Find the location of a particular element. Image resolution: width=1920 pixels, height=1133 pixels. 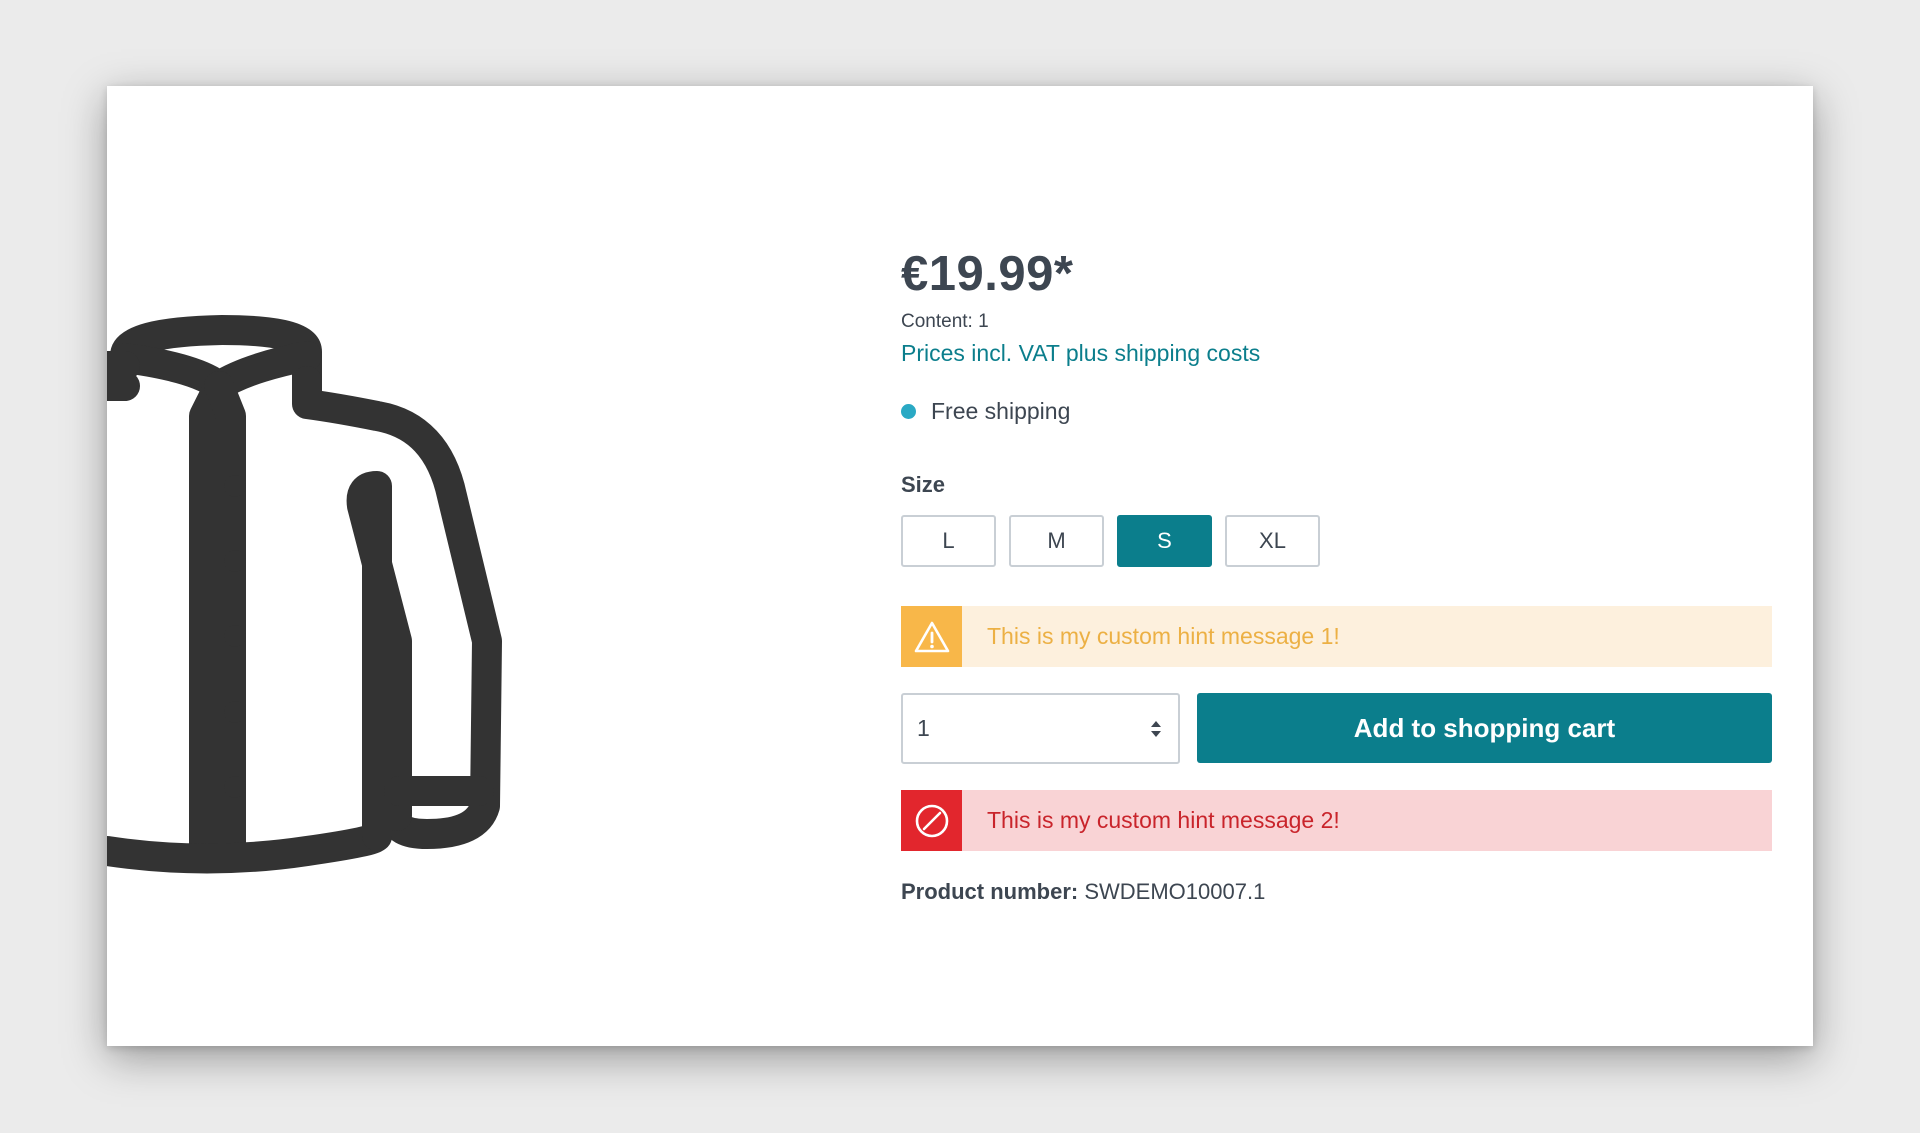

tax-shipping-link: Prices incl. VAT plus shipping costs is located at coordinates (1080, 353).